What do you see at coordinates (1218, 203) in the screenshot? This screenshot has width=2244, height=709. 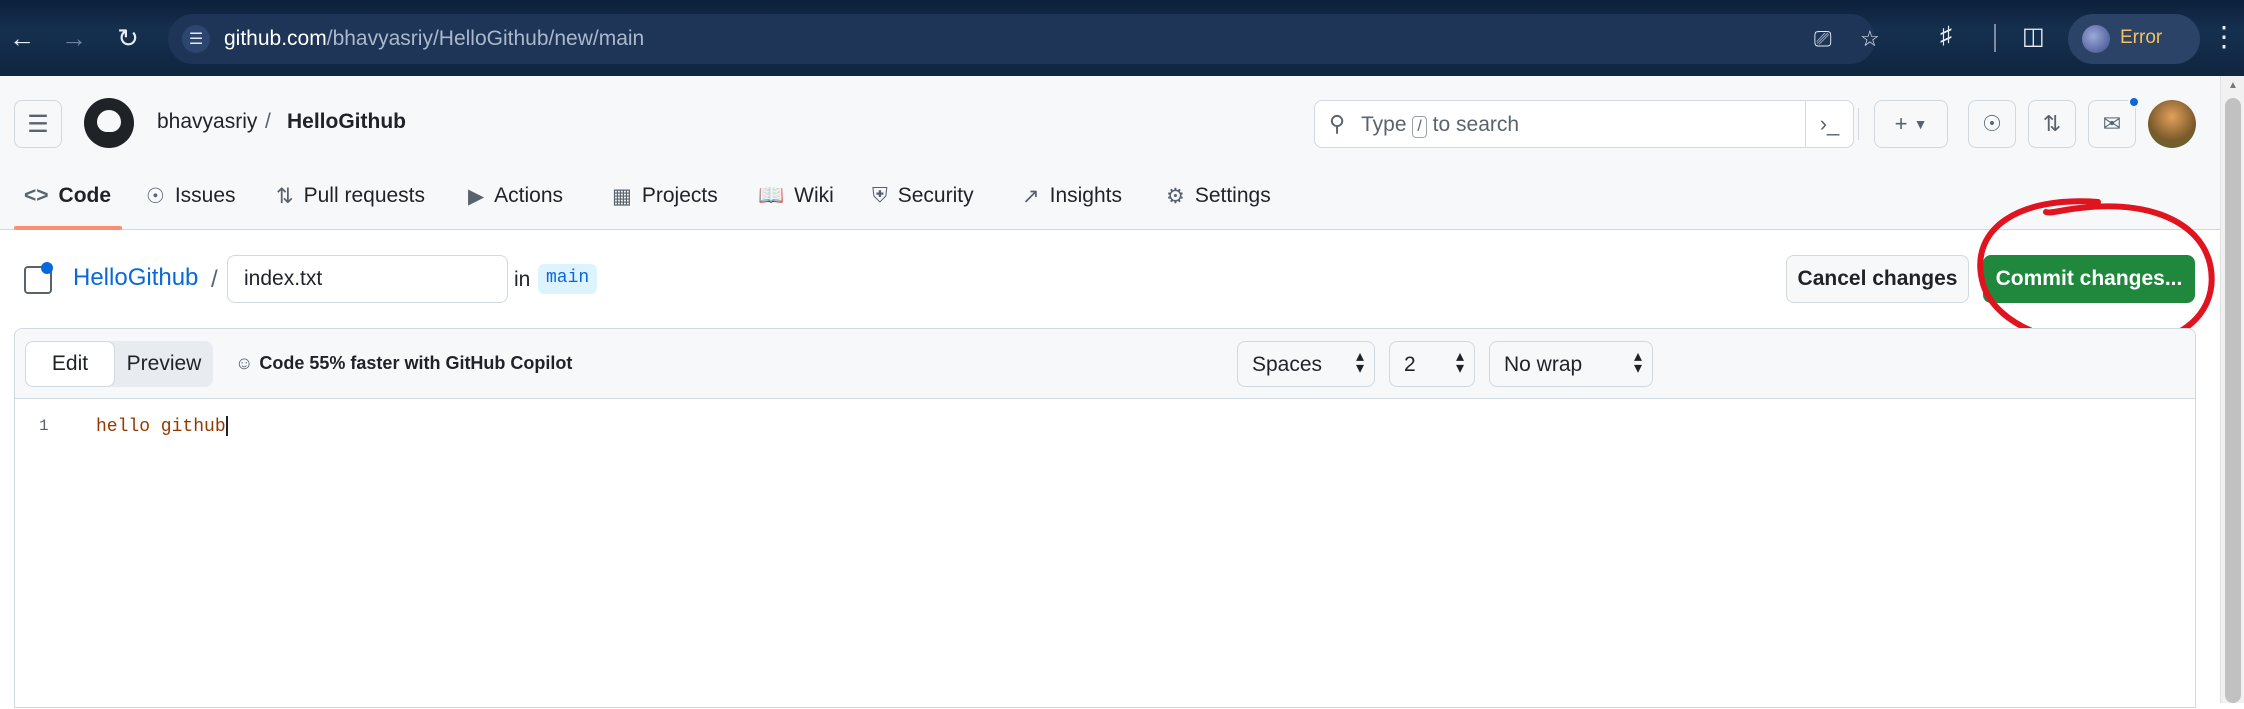 I see `tab-settings: ⚙ Settings` at bounding box center [1218, 203].